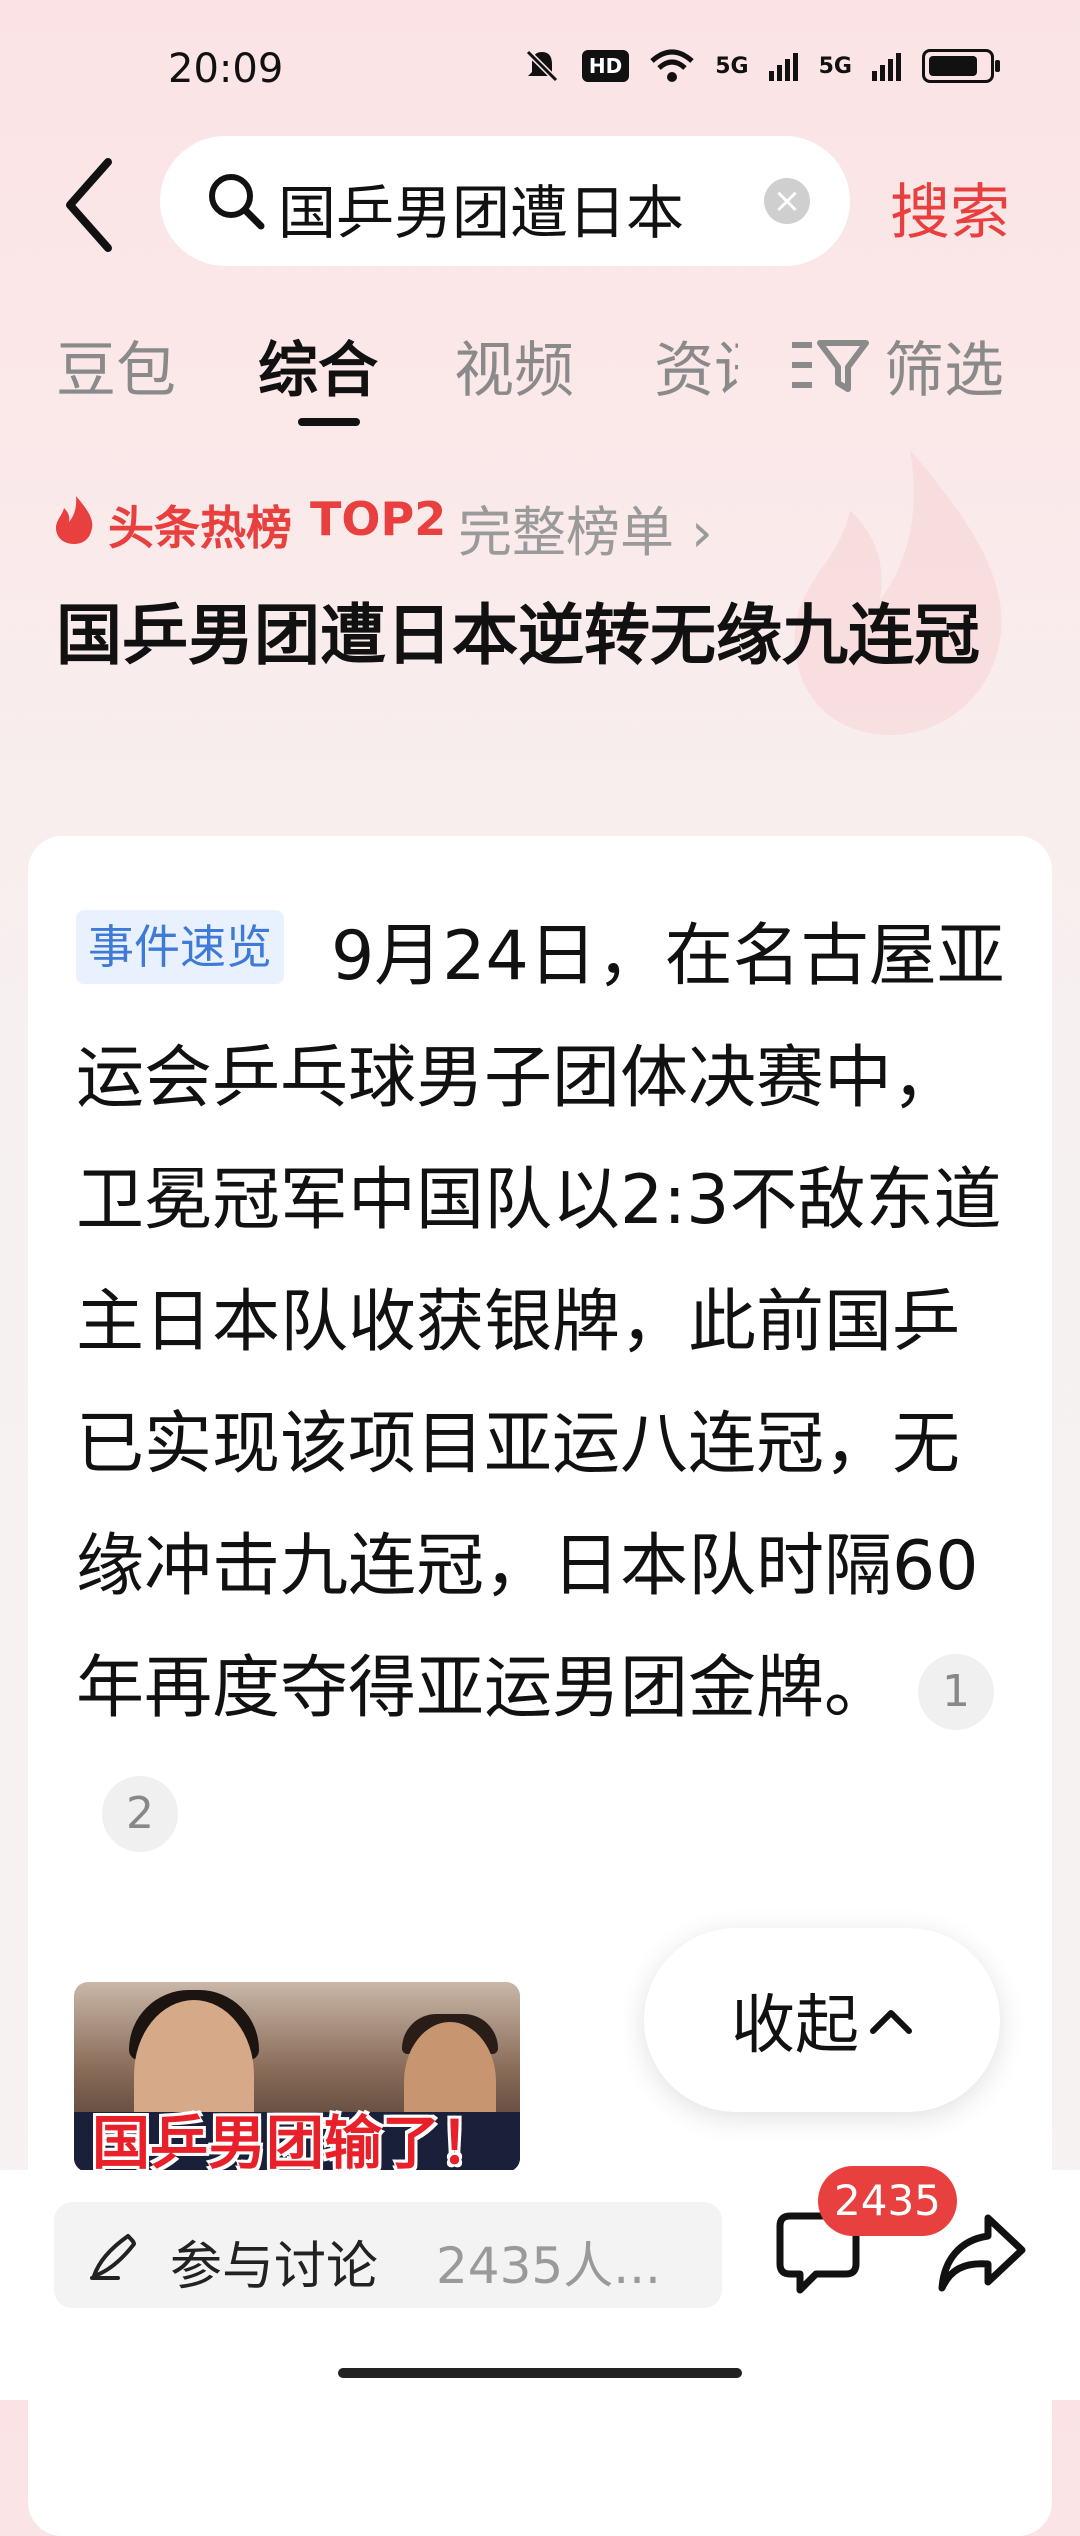 The width and height of the screenshot is (1080, 2536). Describe the element at coordinates (297, 2077) in the screenshot. I see `news-thumbnail: 国乒男团输了！` at that location.